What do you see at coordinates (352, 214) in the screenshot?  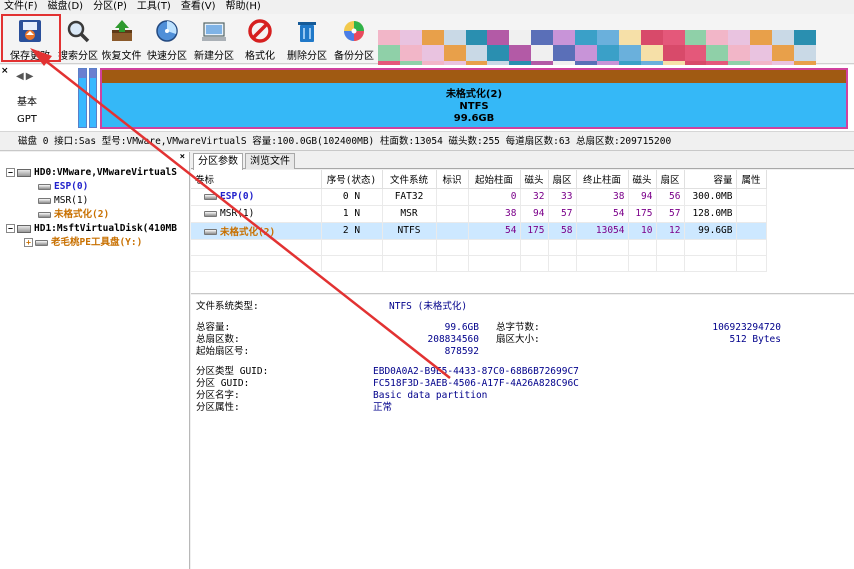 I see `row-index: 1 N` at bounding box center [352, 214].